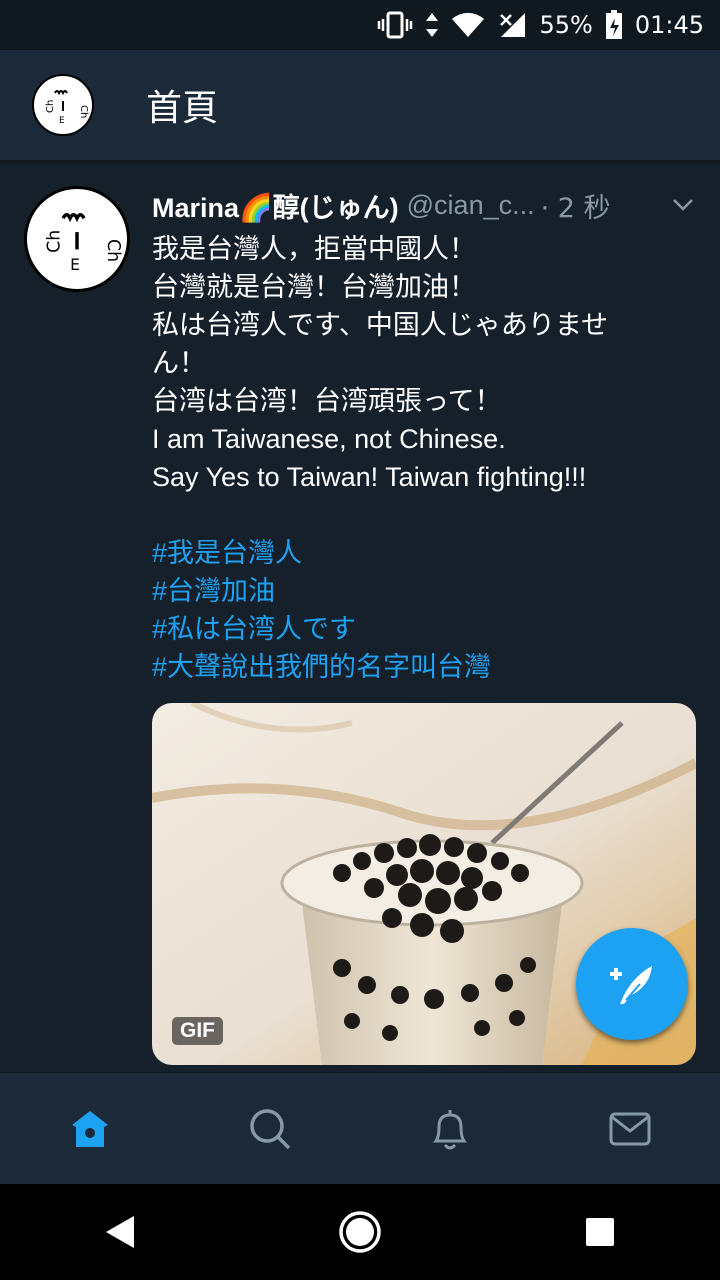  Describe the element at coordinates (329, 439) in the screenshot. I see `tweet-line: I am Taiwanese, not Chinese.` at that location.